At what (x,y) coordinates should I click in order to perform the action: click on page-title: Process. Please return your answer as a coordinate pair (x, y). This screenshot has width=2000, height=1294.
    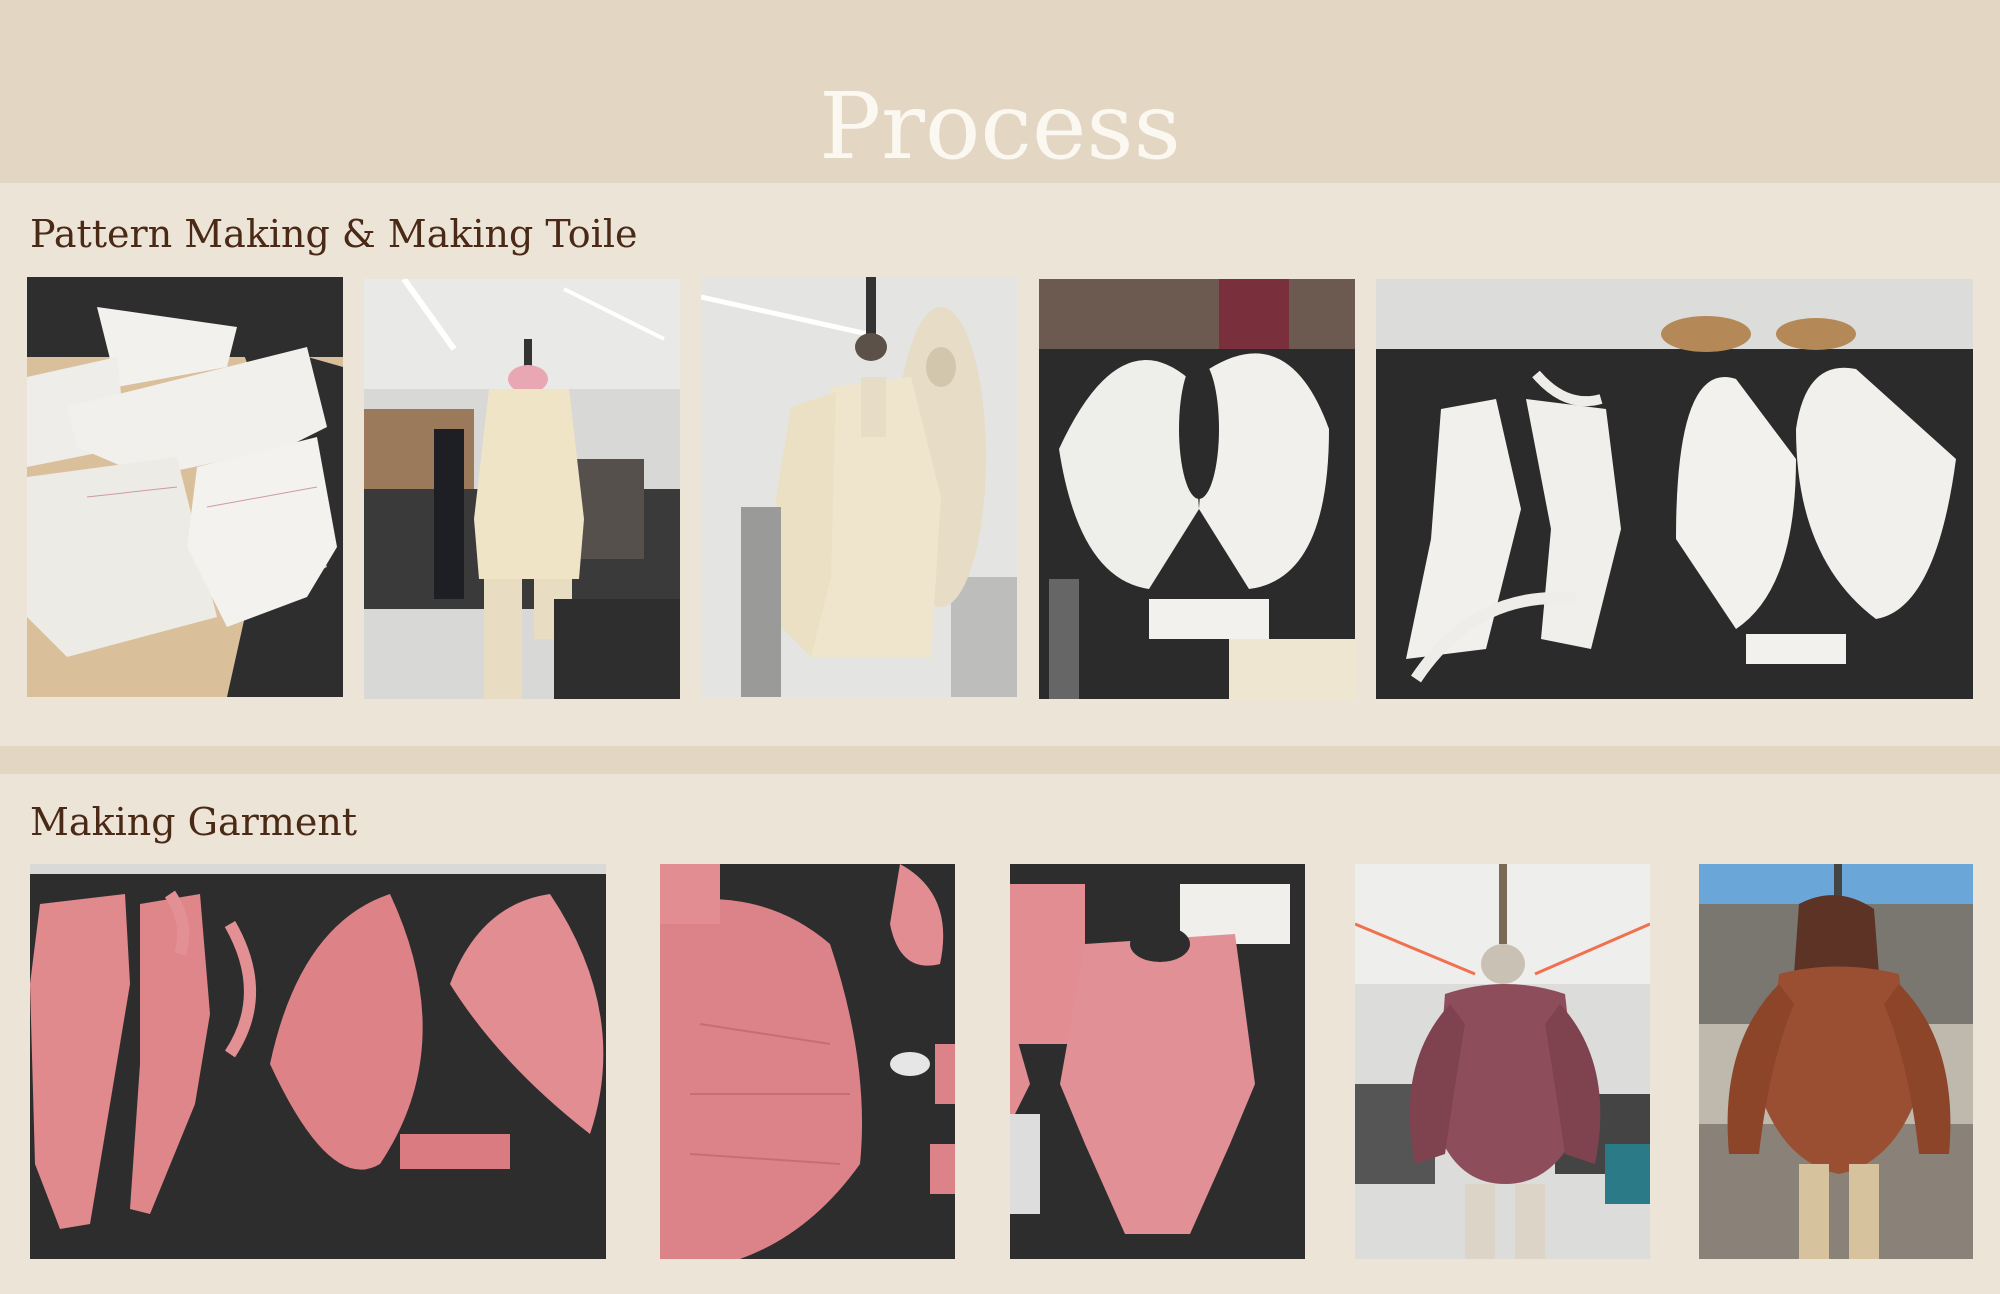
    Looking at the image, I should click on (1000, 126).